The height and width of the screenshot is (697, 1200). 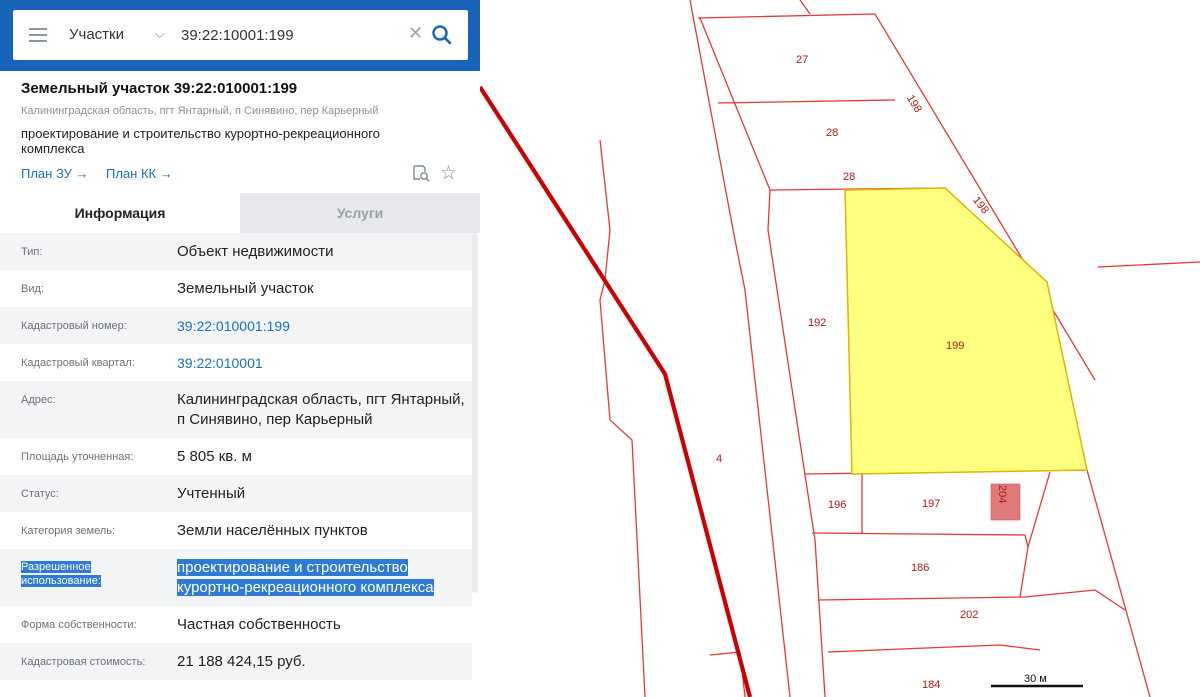 I want to click on property-value: Учтенный, so click(x=211, y=493).